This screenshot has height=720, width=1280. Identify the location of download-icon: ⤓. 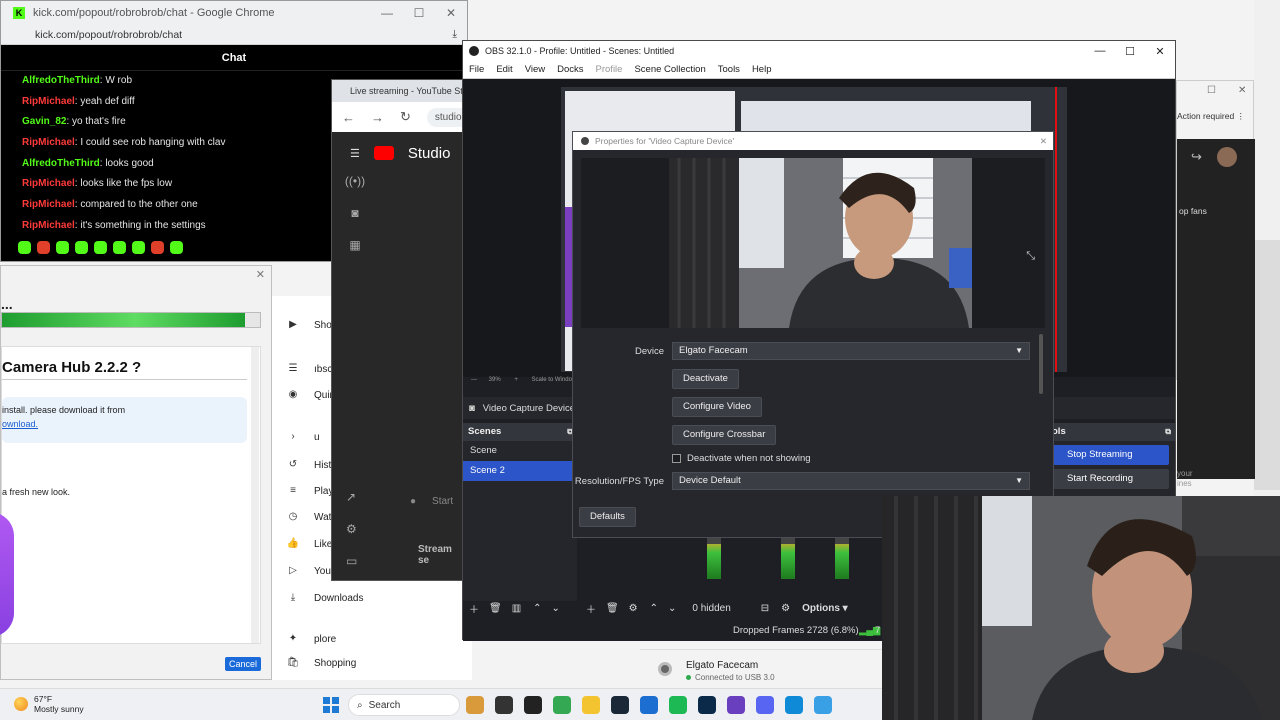
(454, 34).